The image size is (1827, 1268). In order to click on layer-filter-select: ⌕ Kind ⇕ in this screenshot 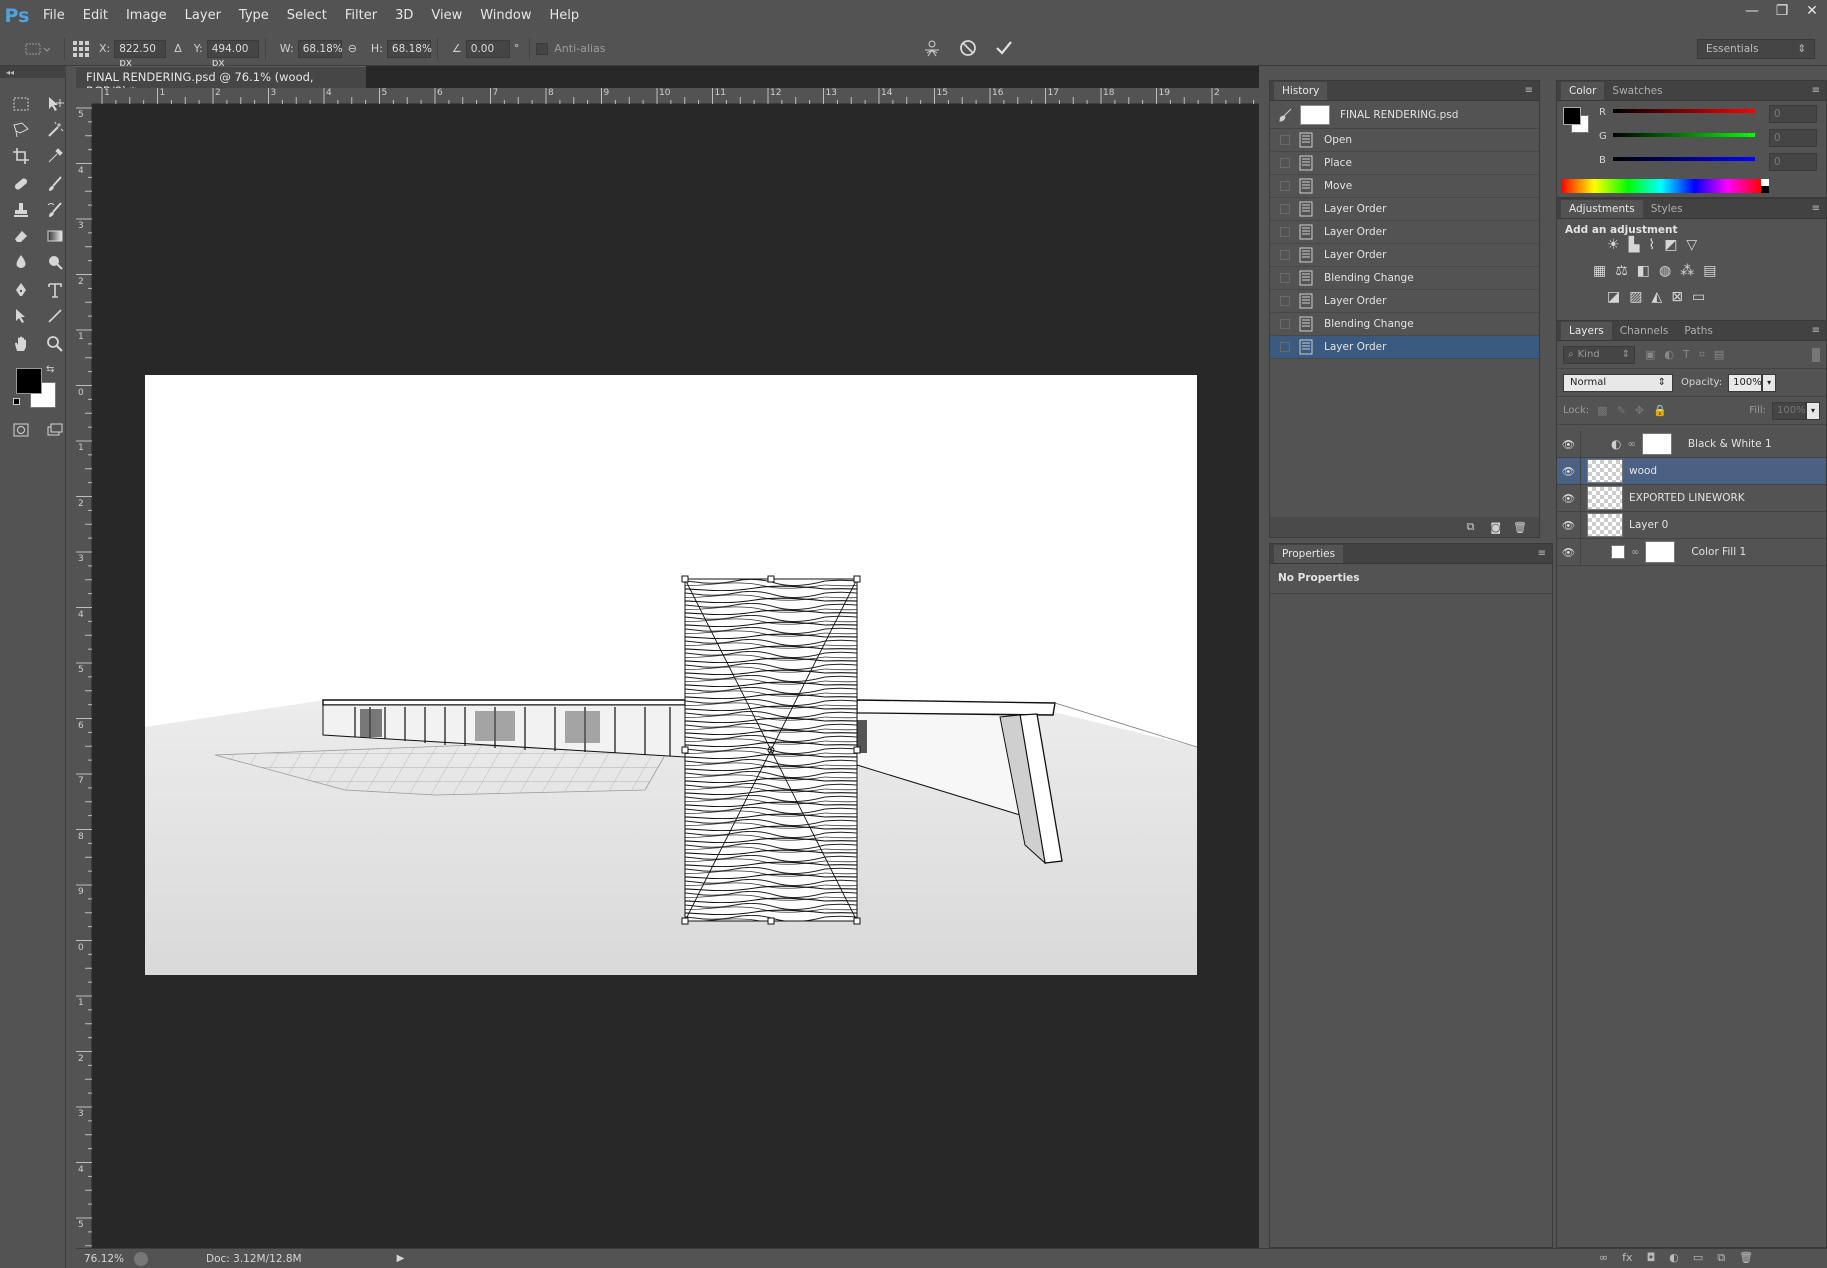, I will do `click(1599, 354)`.